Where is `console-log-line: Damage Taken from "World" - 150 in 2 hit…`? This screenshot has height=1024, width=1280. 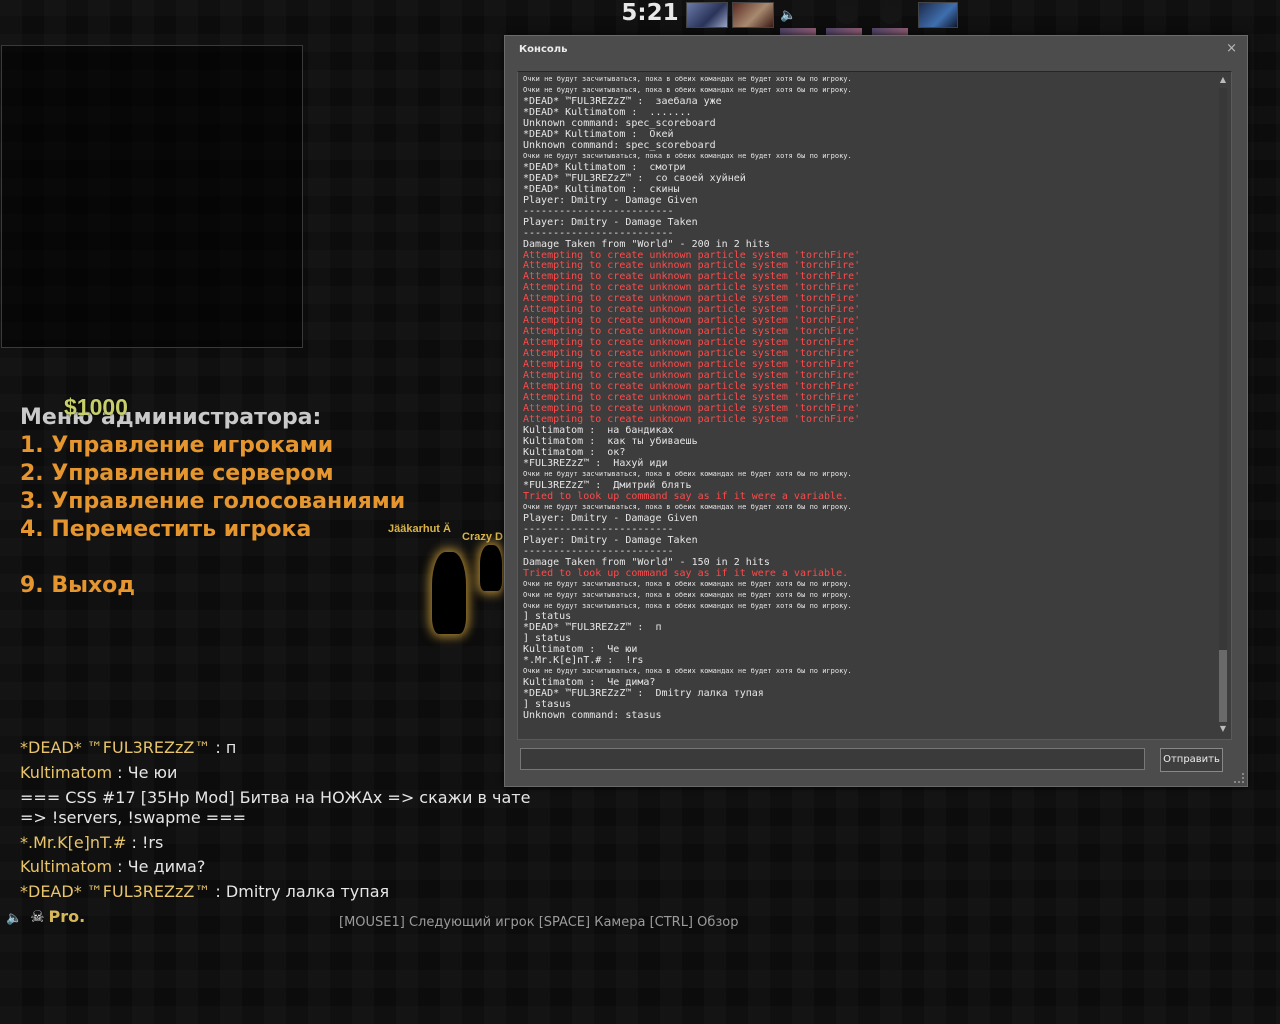 console-log-line: Damage Taken from "World" - 150 in 2 hit… is located at coordinates (646, 562).